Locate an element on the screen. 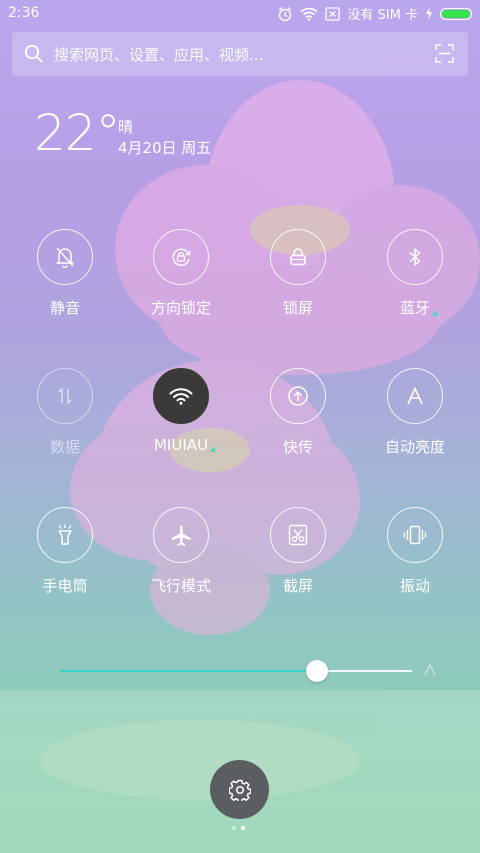 Image resolution: width=480 pixels, height=853 pixels. toggle-label: 飞行模式 is located at coordinates (180, 586).